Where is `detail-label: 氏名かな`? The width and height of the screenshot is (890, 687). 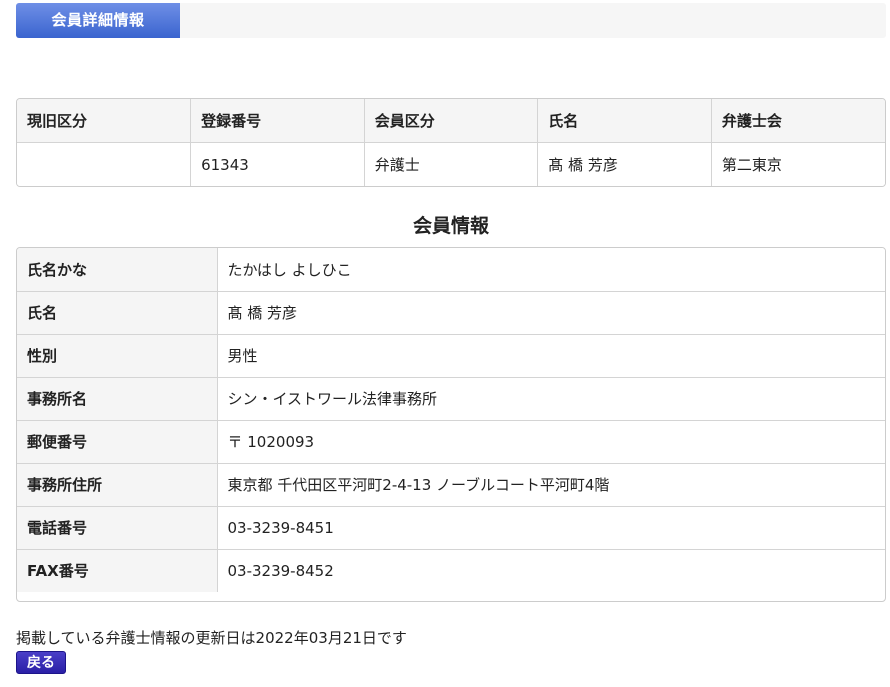
detail-label: 氏名かな is located at coordinates (117, 270).